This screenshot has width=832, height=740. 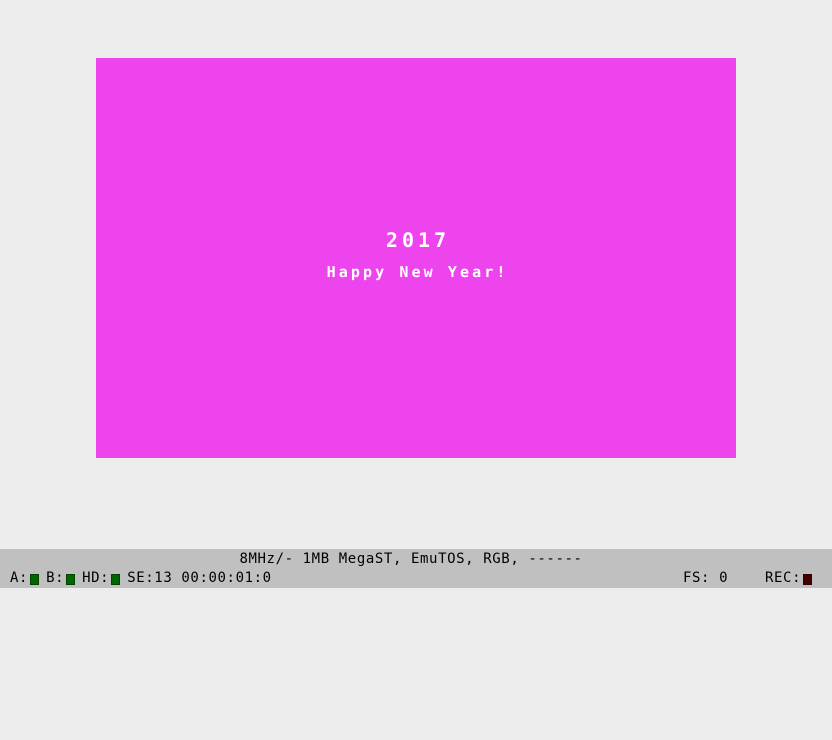 What do you see at coordinates (783, 578) in the screenshot?
I see `record-label: REC:` at bounding box center [783, 578].